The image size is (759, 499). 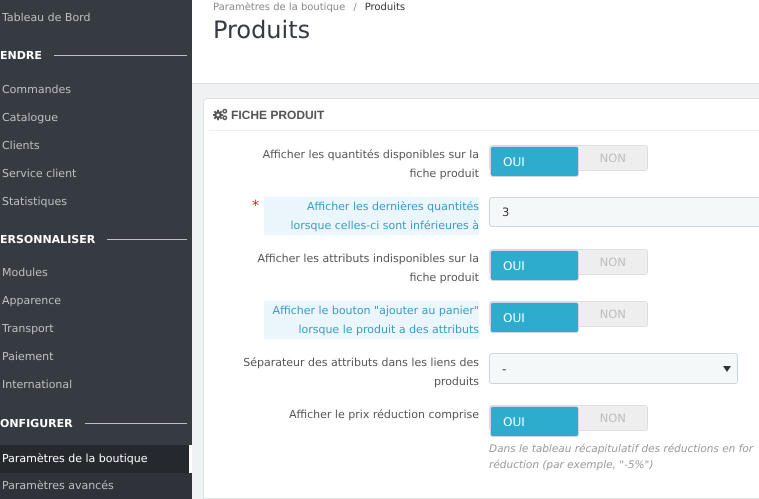 I want to click on sidebar-item: Statistiques, so click(x=96, y=202).